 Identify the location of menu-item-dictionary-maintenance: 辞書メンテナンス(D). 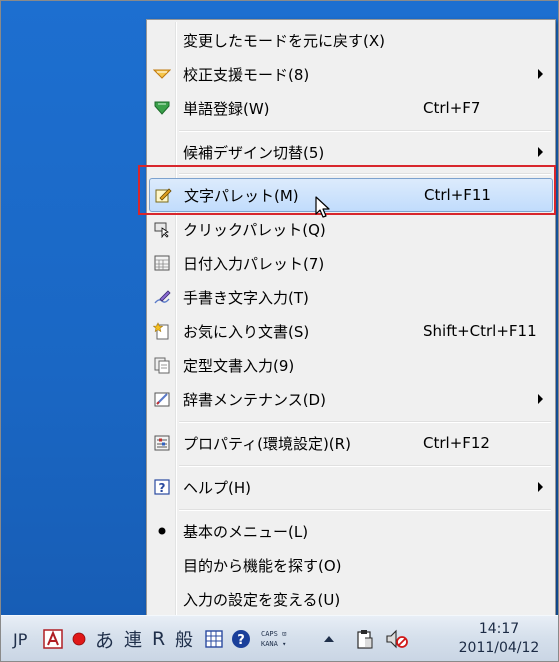
(351, 399).